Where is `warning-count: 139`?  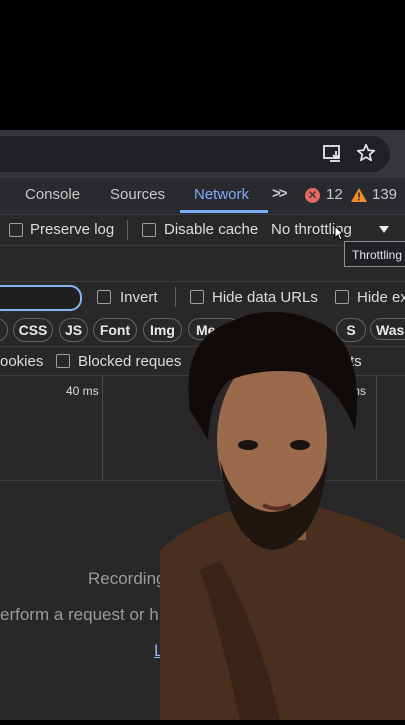 warning-count: 139 is located at coordinates (384, 194).